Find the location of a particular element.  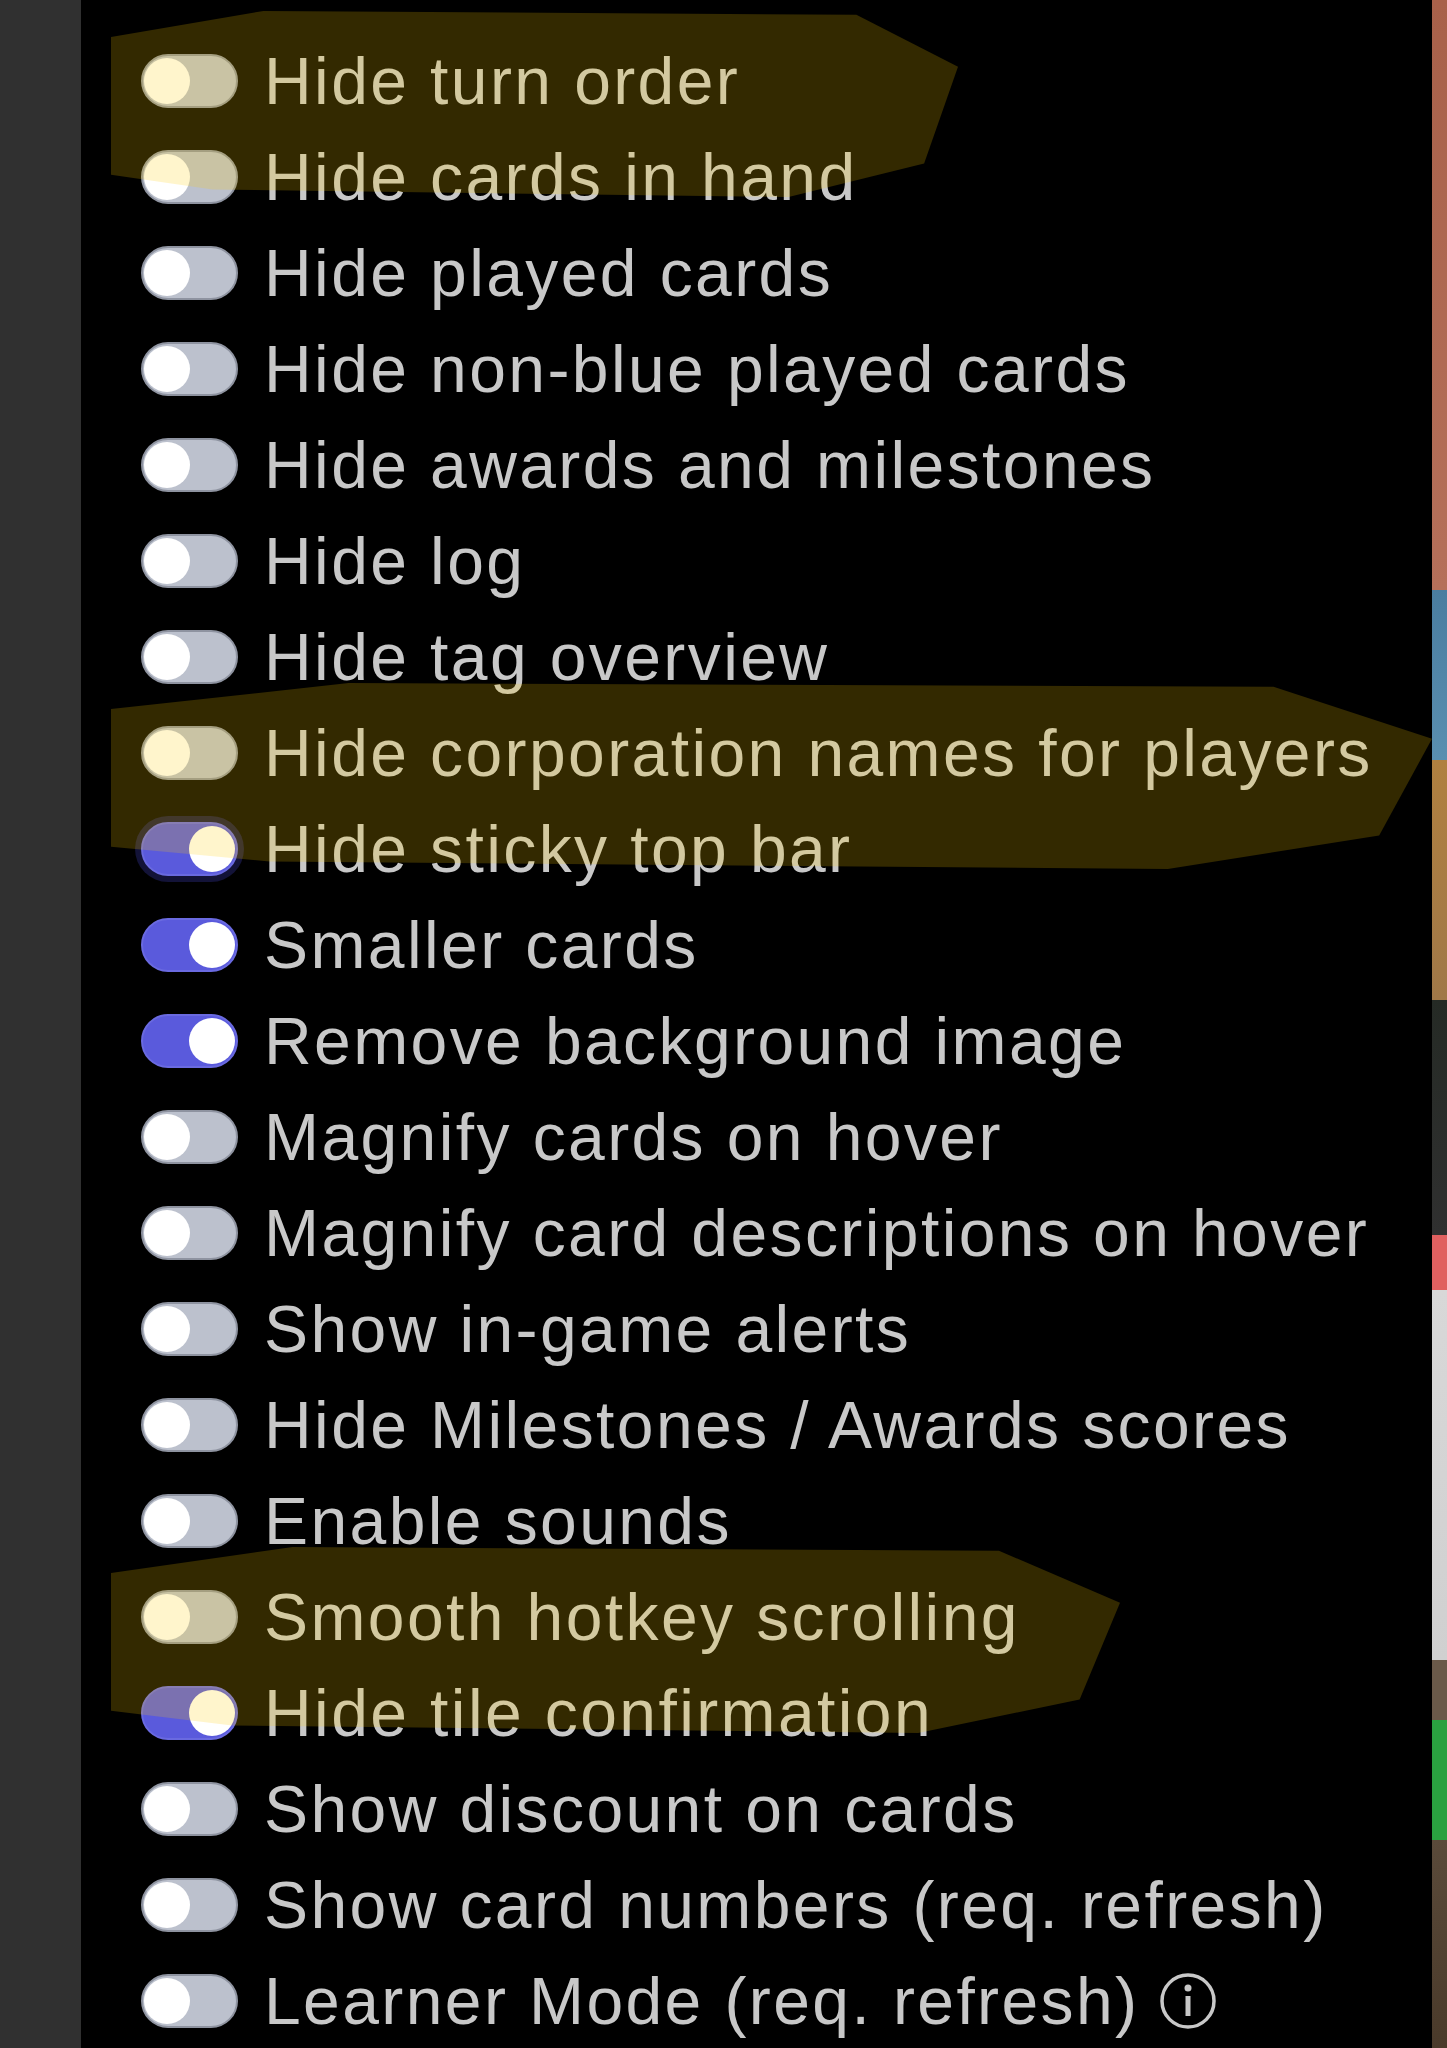

toggle-label: Hide tag overview is located at coordinates (547, 657).